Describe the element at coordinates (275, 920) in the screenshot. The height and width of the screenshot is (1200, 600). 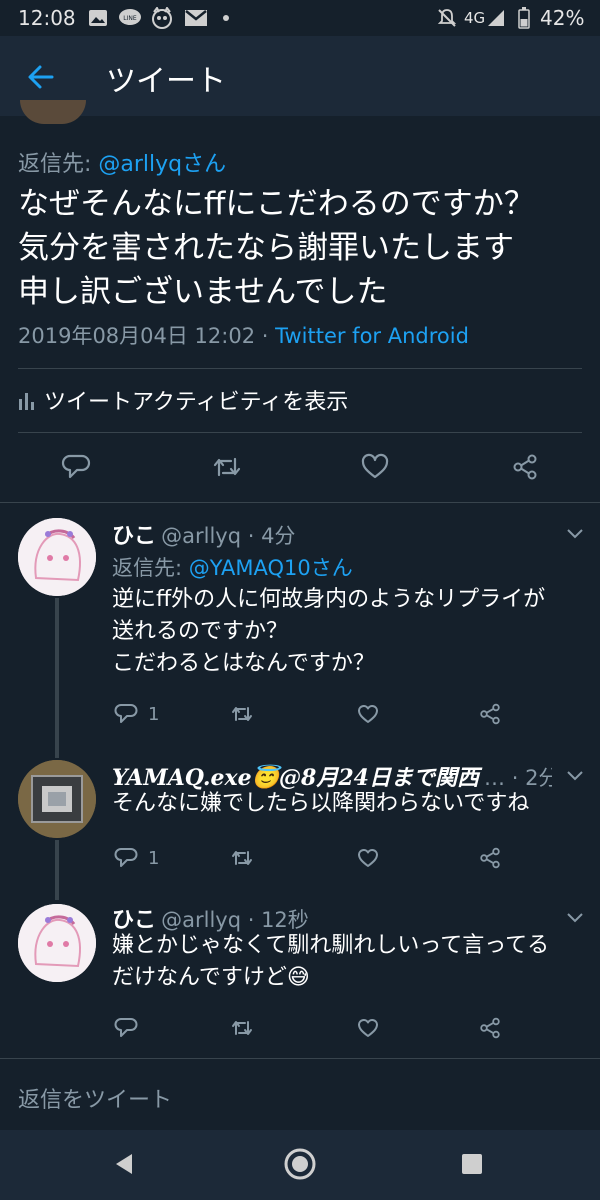
I see `reply-time: · 12秒` at that location.